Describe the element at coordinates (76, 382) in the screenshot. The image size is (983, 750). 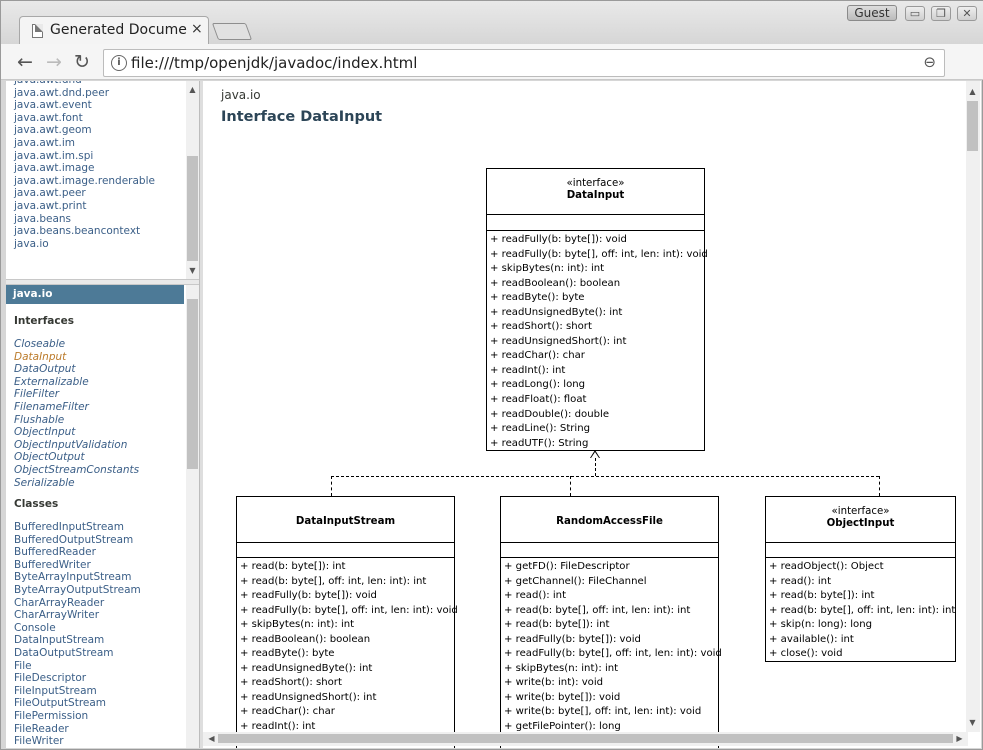
I see `interface-link: Externalizable` at that location.